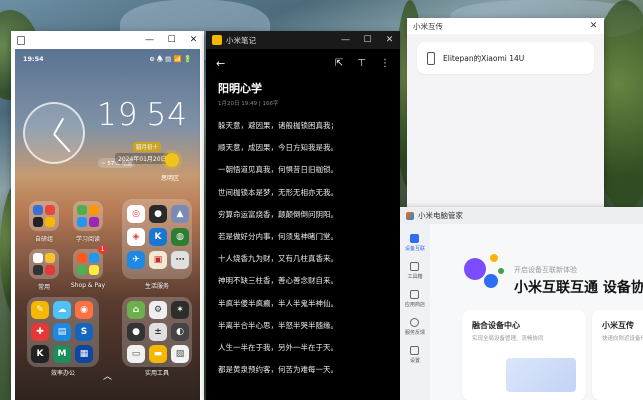 The height and width of the screenshot is (400, 643). I want to click on device-card: Elitepan的Xiaomi 14U, so click(505, 58).